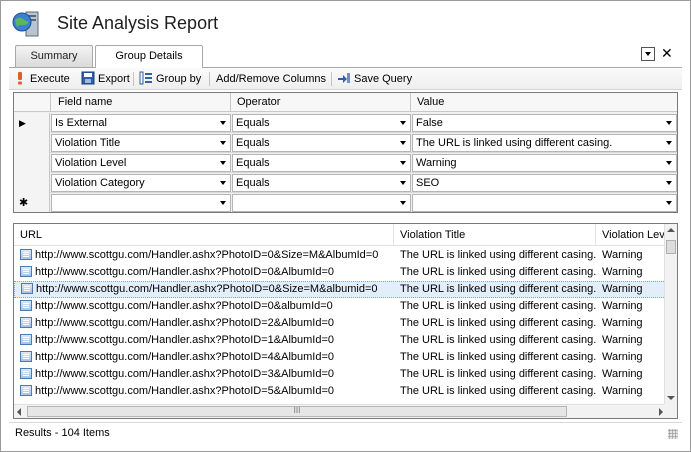 Image resolution: width=691 pixels, height=452 pixels. Describe the element at coordinates (54, 56) in the screenshot. I see `tab-summary: Summary` at that location.